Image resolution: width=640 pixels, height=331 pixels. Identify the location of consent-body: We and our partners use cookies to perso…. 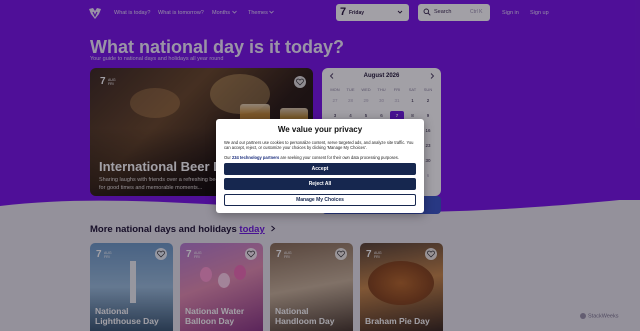
(319, 145).